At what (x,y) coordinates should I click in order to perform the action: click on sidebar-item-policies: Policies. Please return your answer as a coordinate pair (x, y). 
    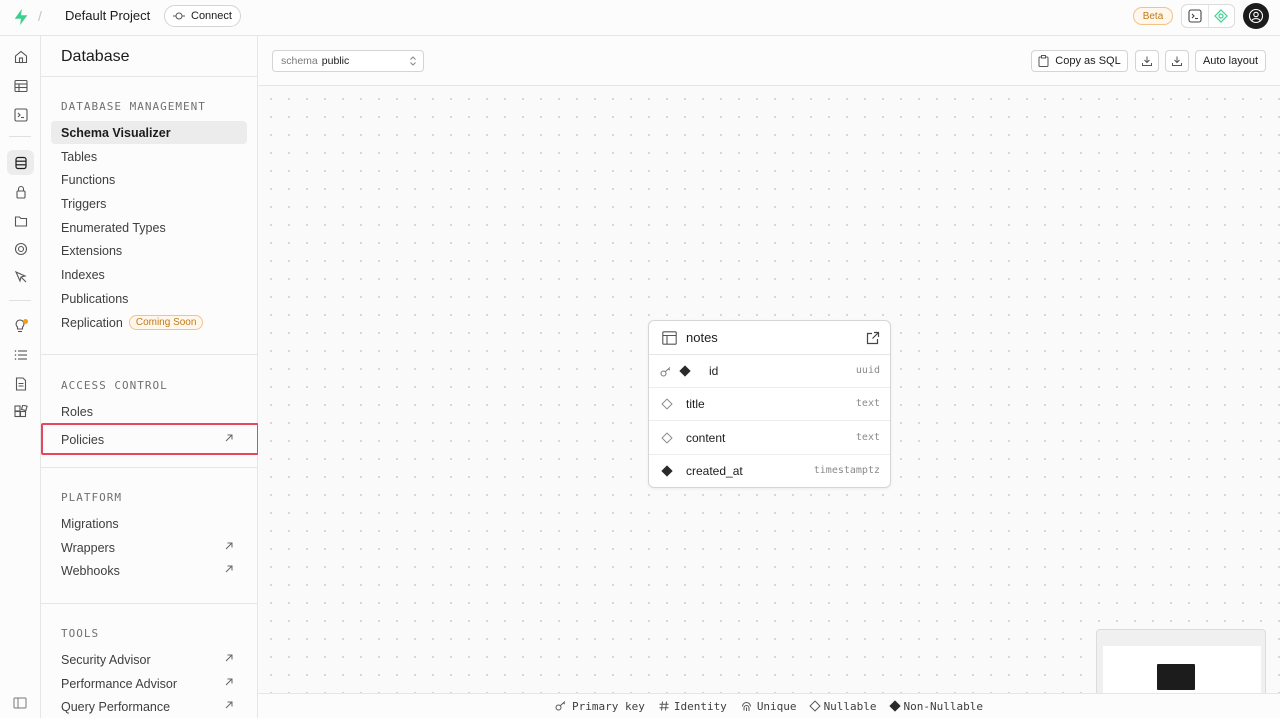
    Looking at the image, I should click on (149, 439).